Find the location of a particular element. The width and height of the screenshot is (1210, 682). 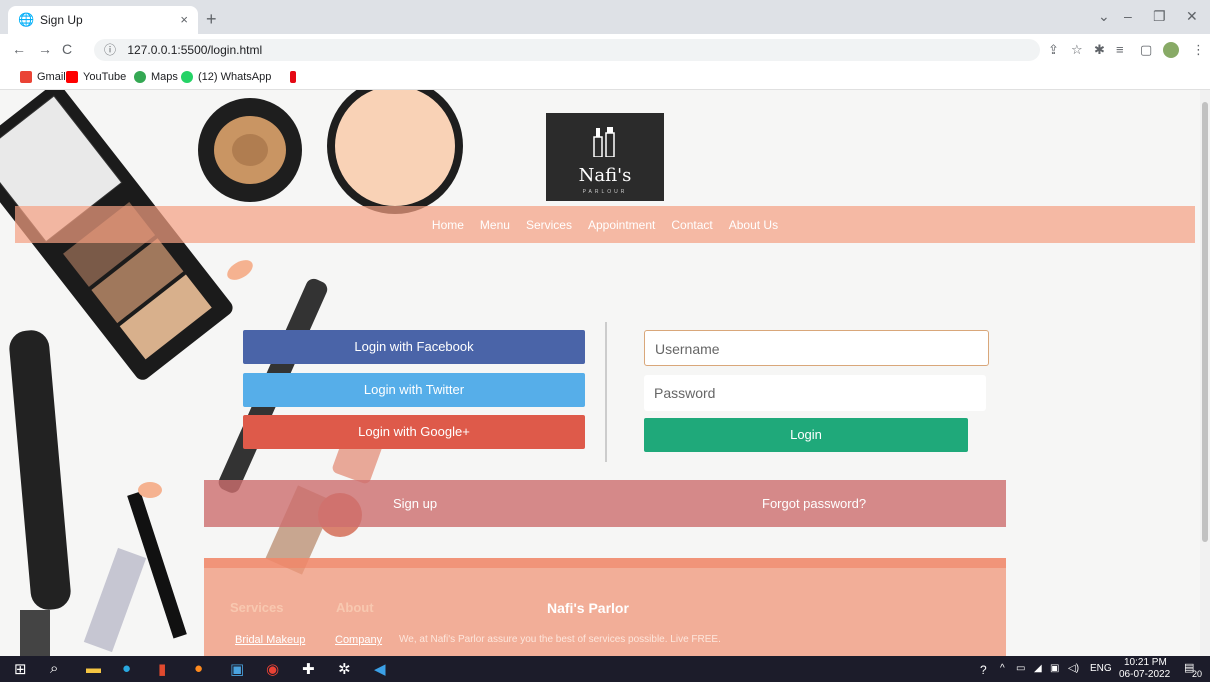

firefox-icon: ● is located at coordinates (198, 668).